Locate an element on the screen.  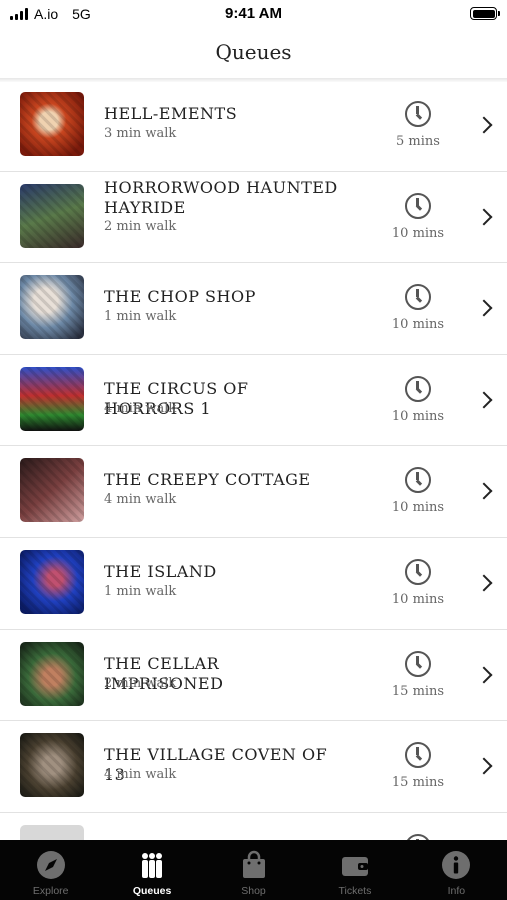
status-bar: A.io 5G 9:41 AM is located at coordinates (253, 14).